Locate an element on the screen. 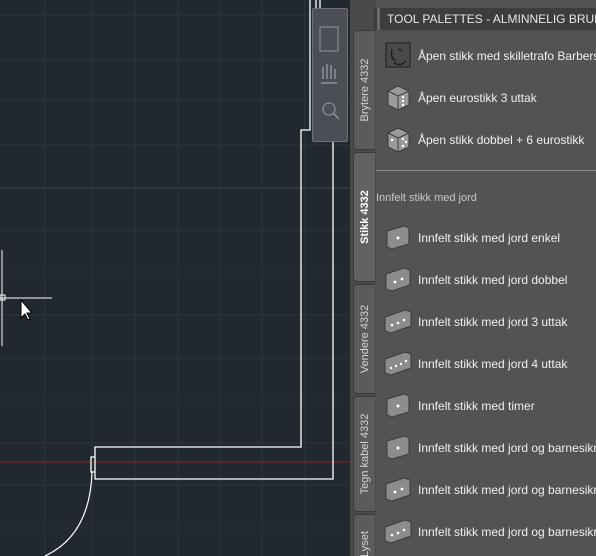 This screenshot has width=596, height=556. double-euro-socket-icon is located at coordinates (398, 140).